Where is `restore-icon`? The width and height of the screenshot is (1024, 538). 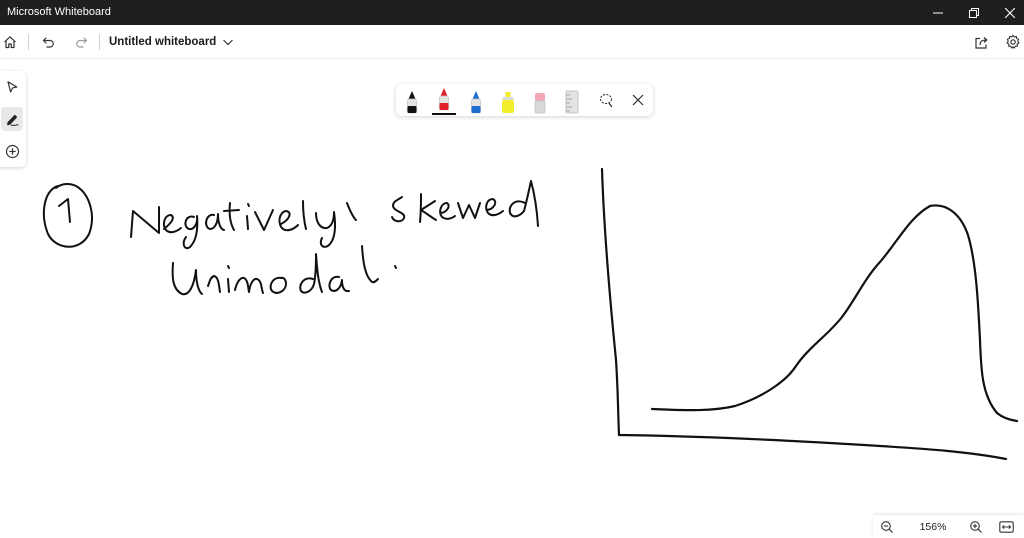
restore-icon is located at coordinates (974, 12).